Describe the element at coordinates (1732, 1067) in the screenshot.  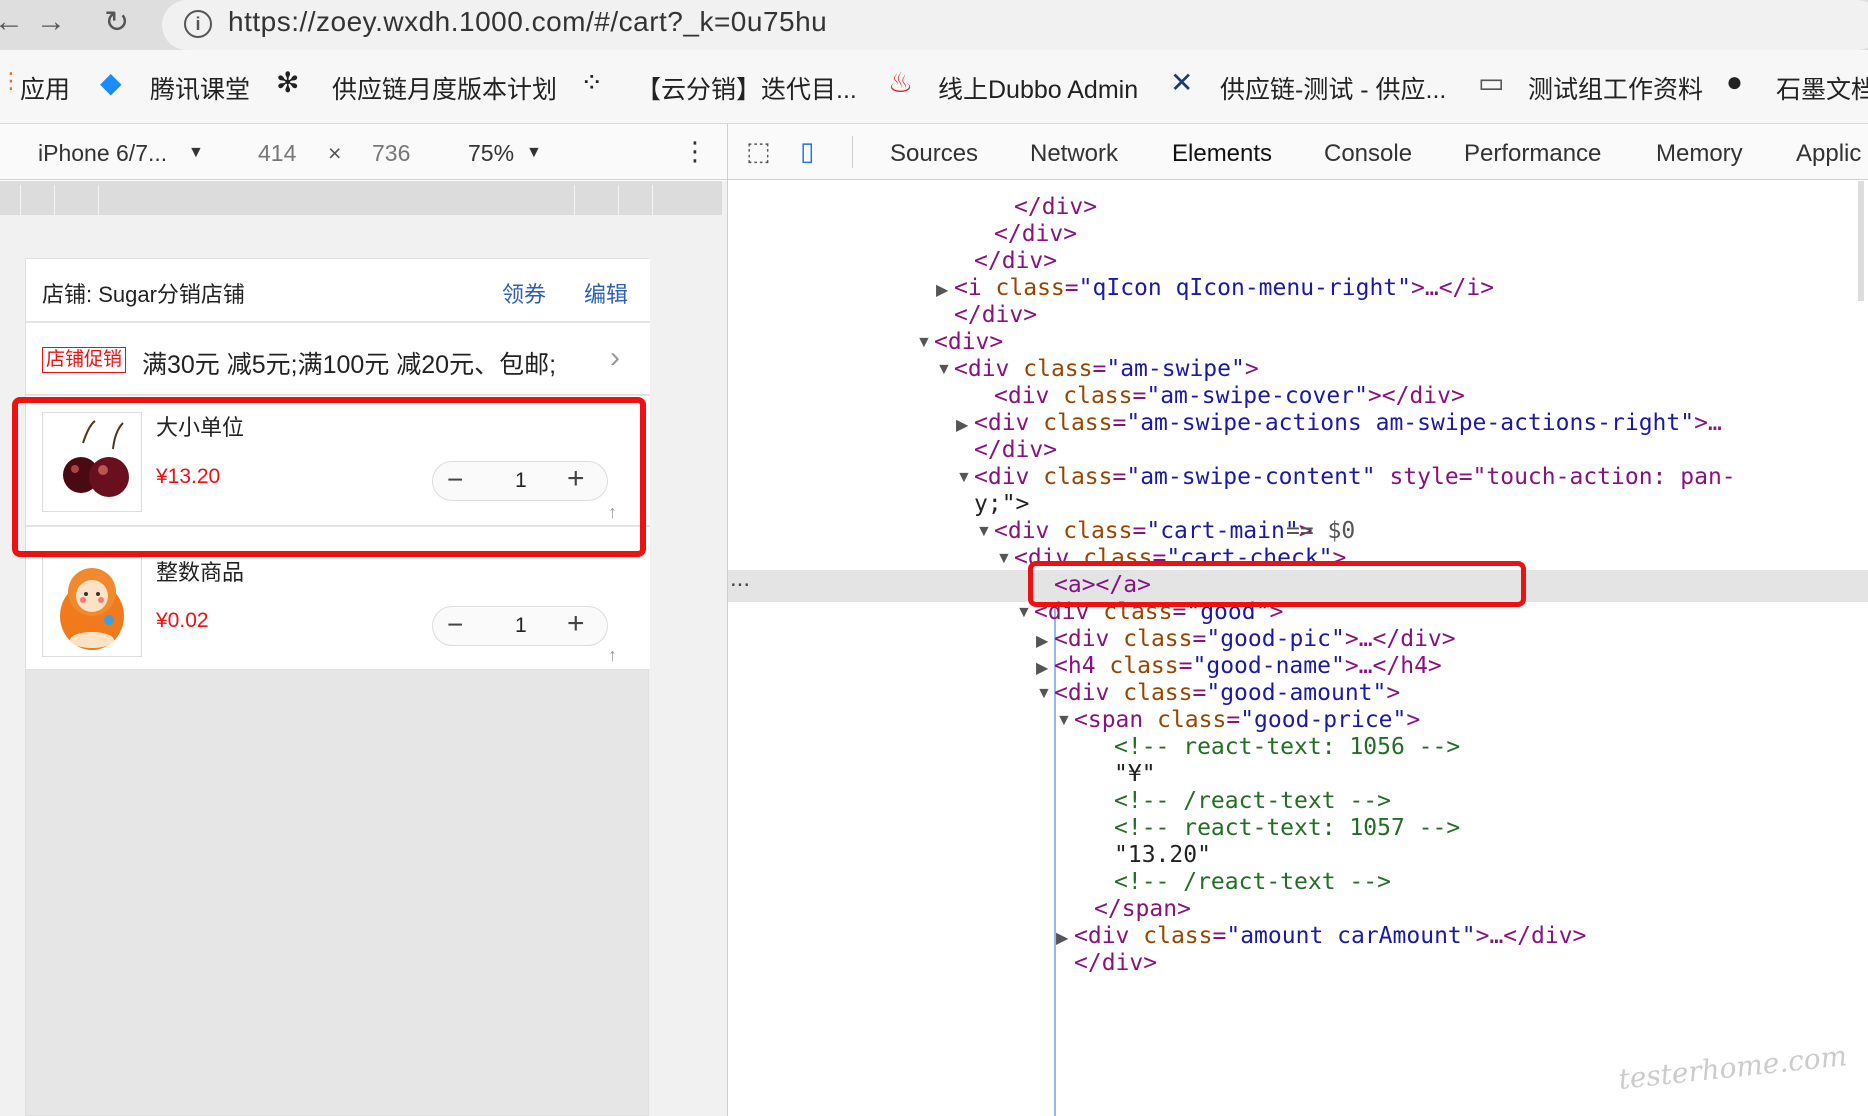
I see `watermark: testerhome.com` at that location.